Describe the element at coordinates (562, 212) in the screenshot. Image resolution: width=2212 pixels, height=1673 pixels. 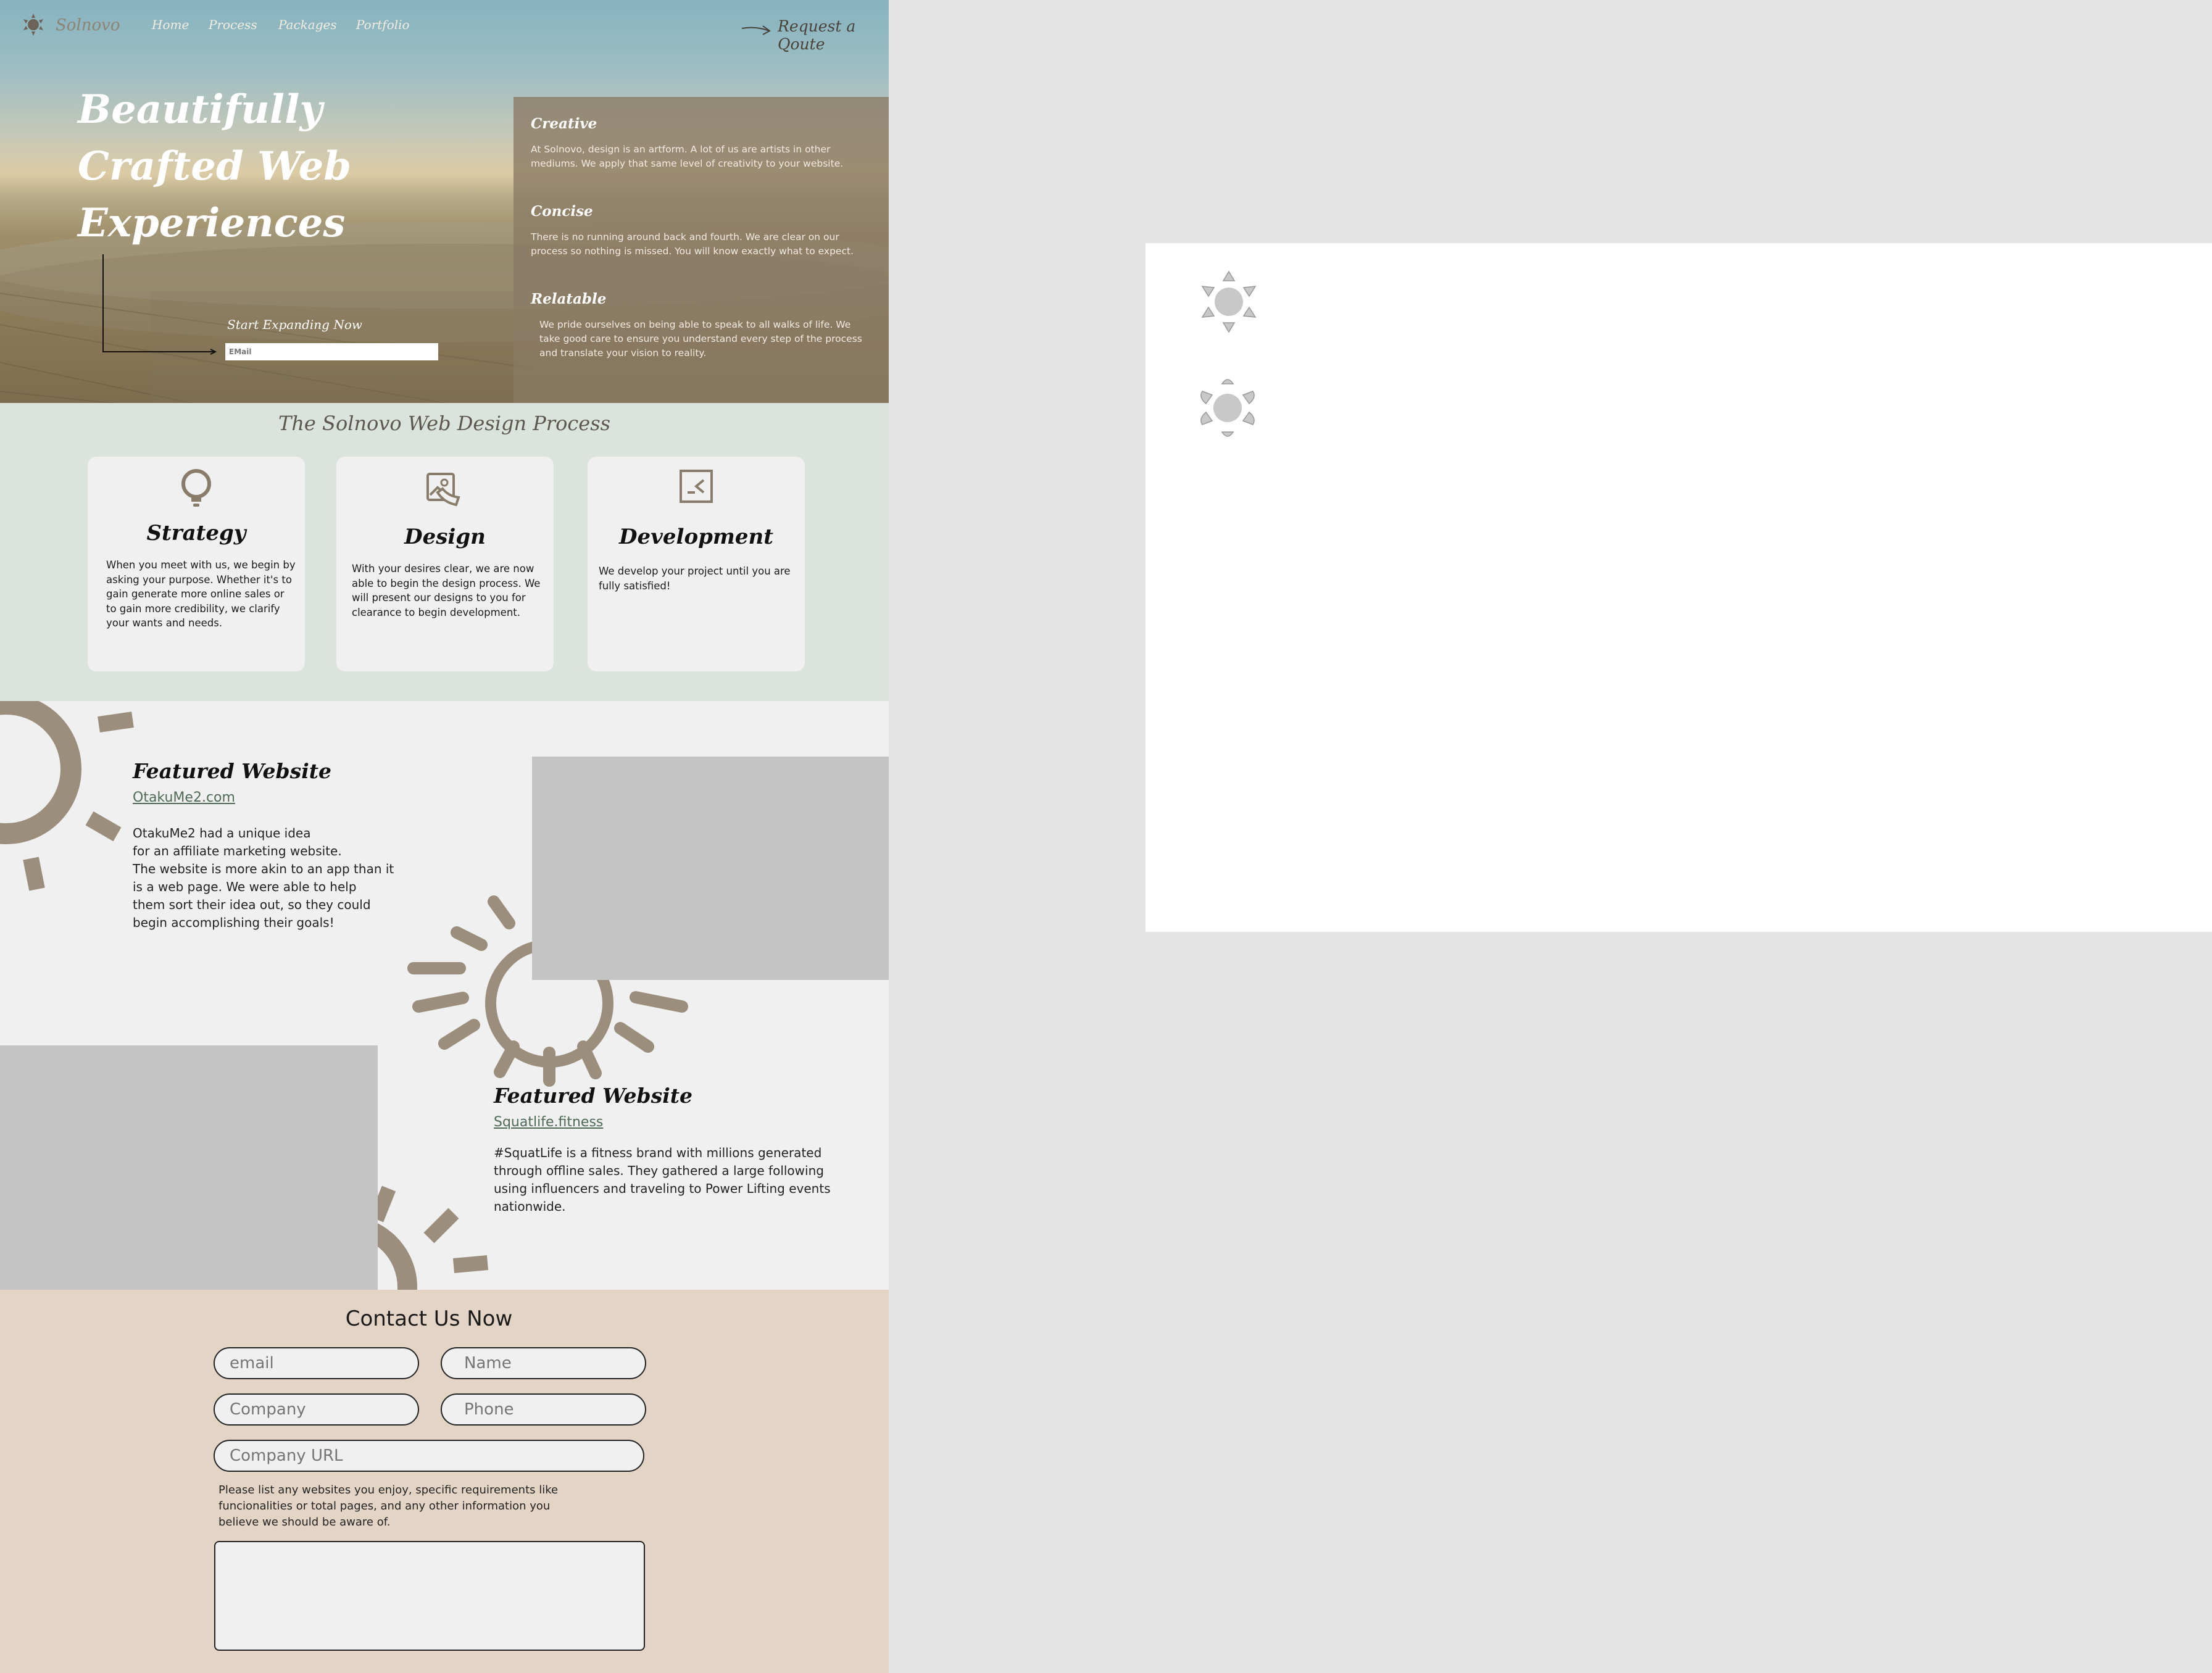
I see `value-title-concise: Concise` at that location.